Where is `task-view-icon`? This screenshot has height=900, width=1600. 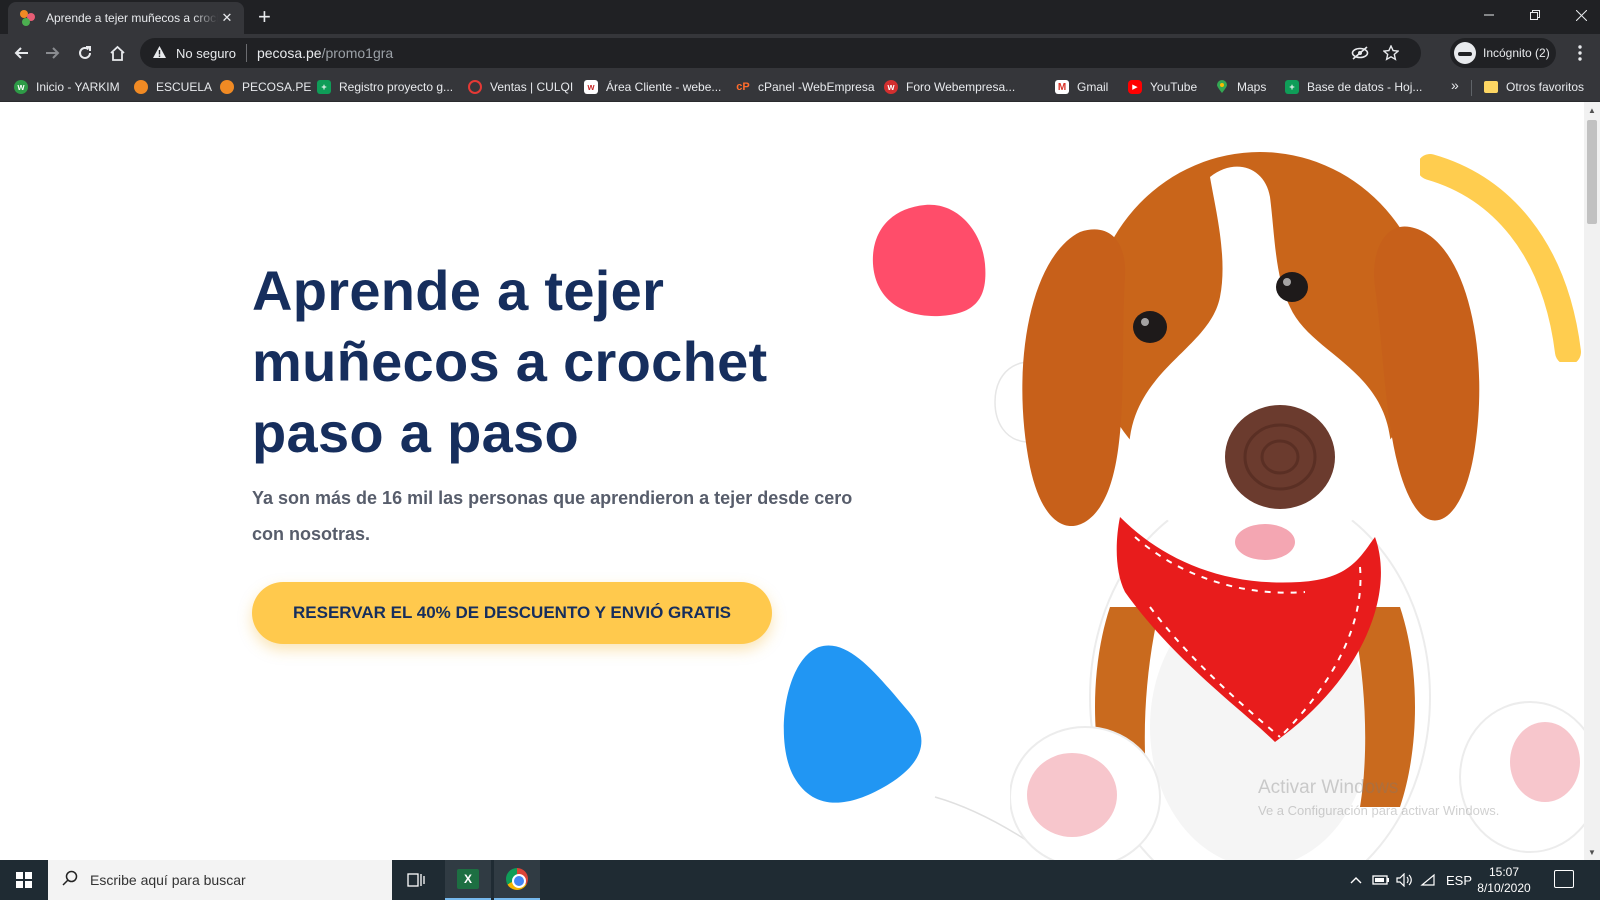 task-view-icon is located at coordinates (416, 880).